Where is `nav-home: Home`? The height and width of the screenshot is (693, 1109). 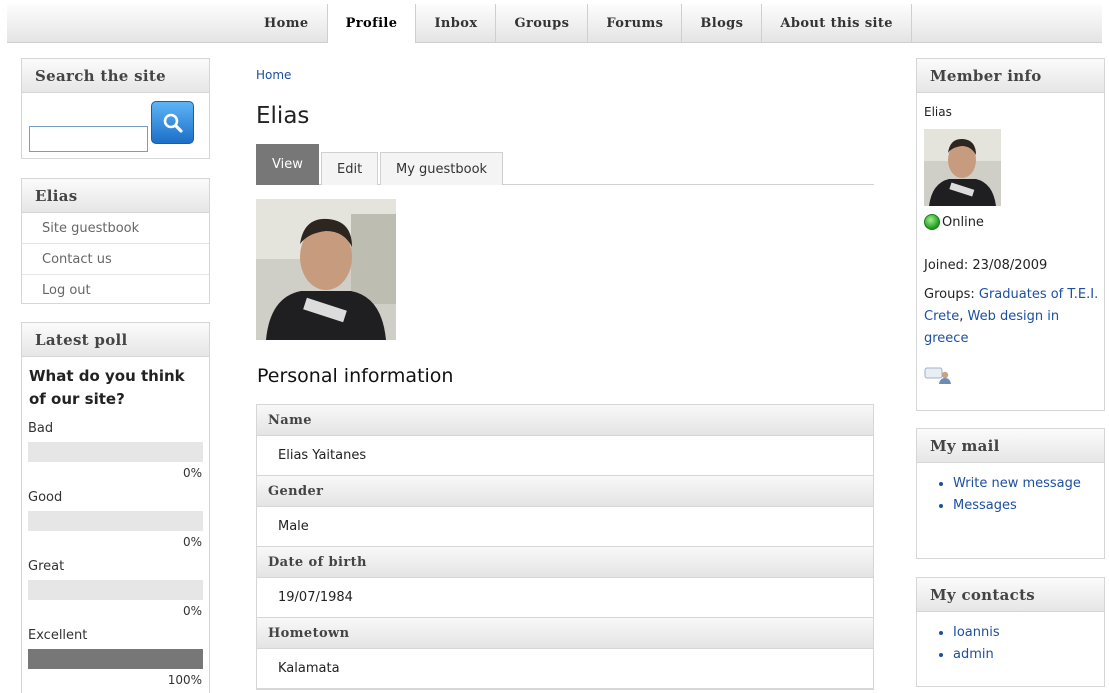
nav-home: Home is located at coordinates (287, 23).